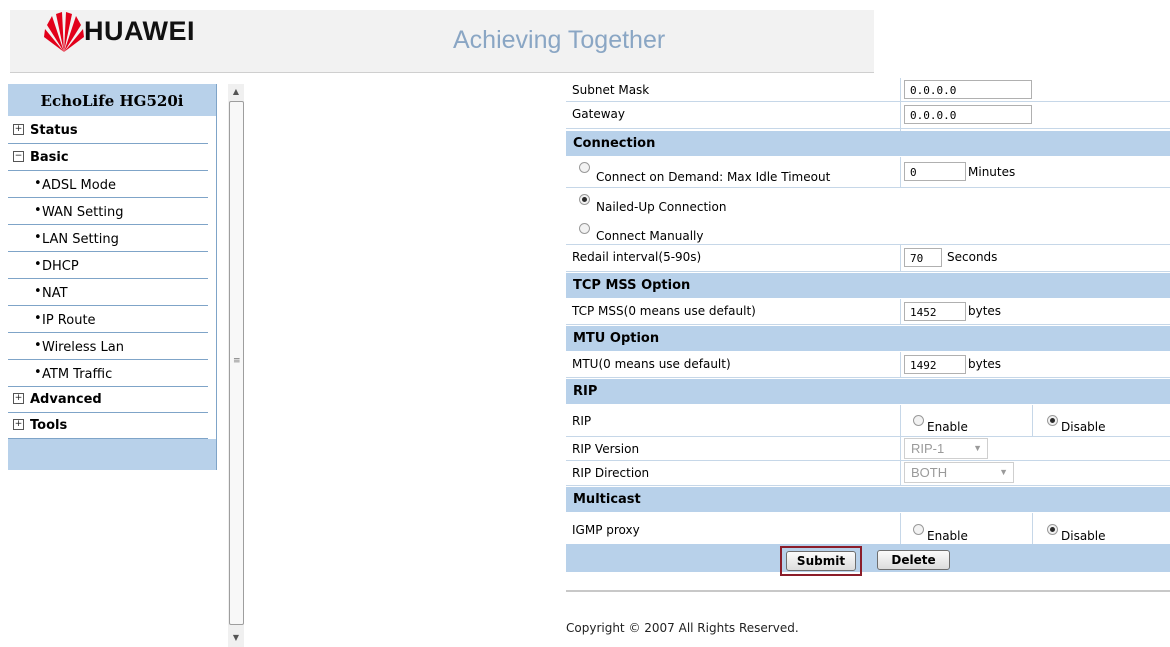 The height and width of the screenshot is (647, 1170). I want to click on sidebar-subitem-label: ADSL Mode, so click(79, 185).